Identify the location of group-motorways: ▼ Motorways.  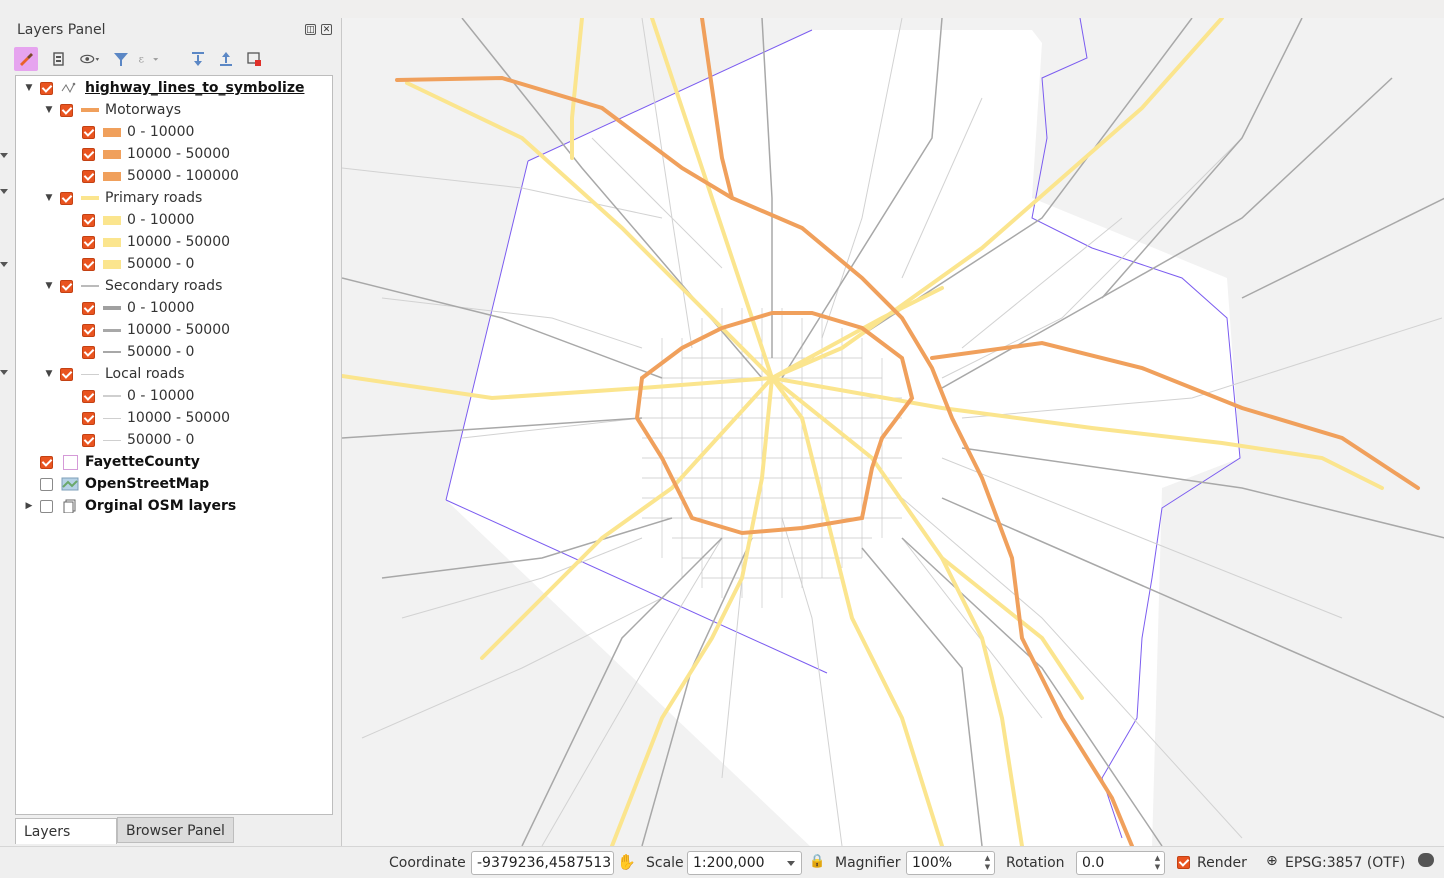
(113, 110).